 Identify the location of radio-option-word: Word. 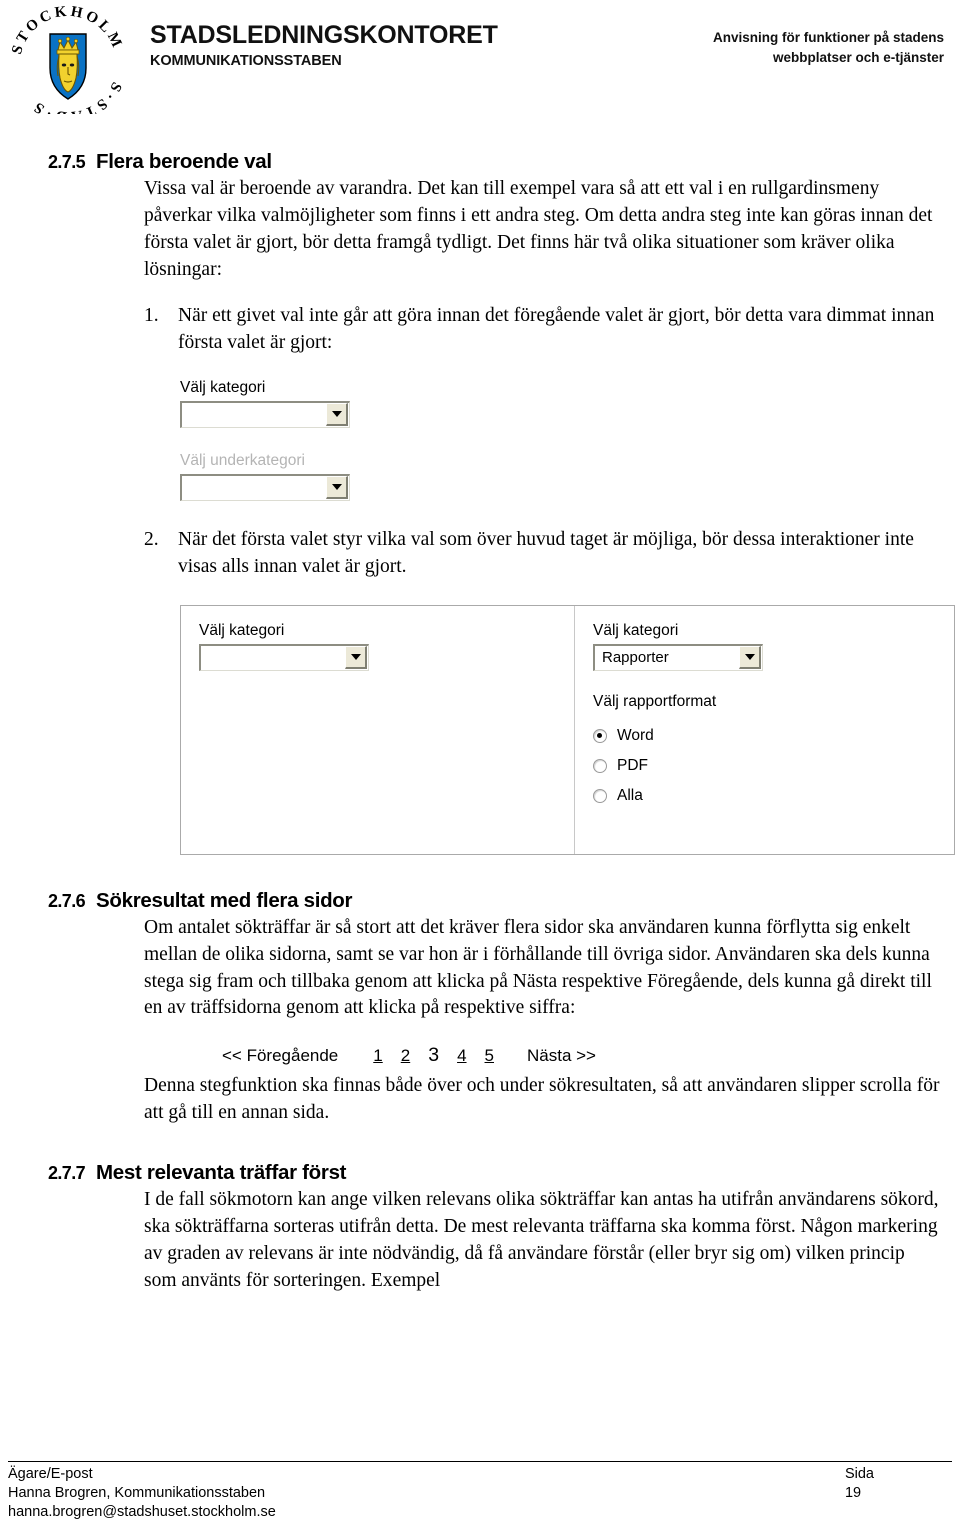
(773, 736).